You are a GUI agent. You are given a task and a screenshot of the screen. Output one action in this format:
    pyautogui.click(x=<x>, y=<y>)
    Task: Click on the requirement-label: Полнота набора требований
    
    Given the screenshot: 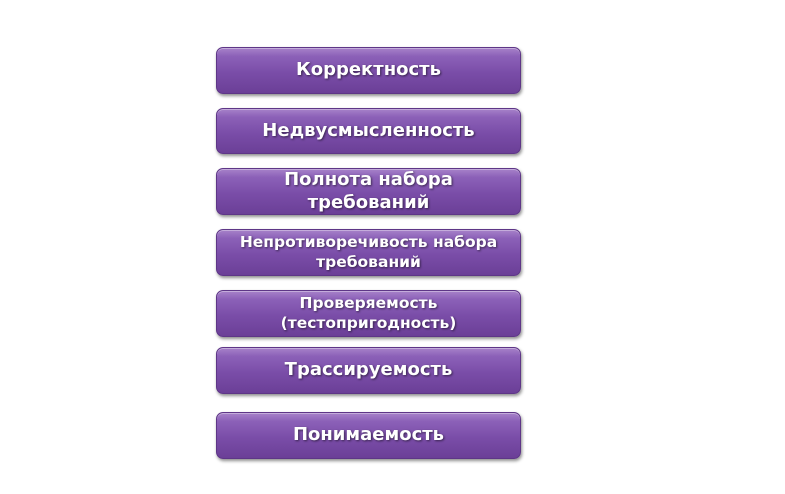 What is the action you would take?
    pyautogui.click(x=368, y=191)
    